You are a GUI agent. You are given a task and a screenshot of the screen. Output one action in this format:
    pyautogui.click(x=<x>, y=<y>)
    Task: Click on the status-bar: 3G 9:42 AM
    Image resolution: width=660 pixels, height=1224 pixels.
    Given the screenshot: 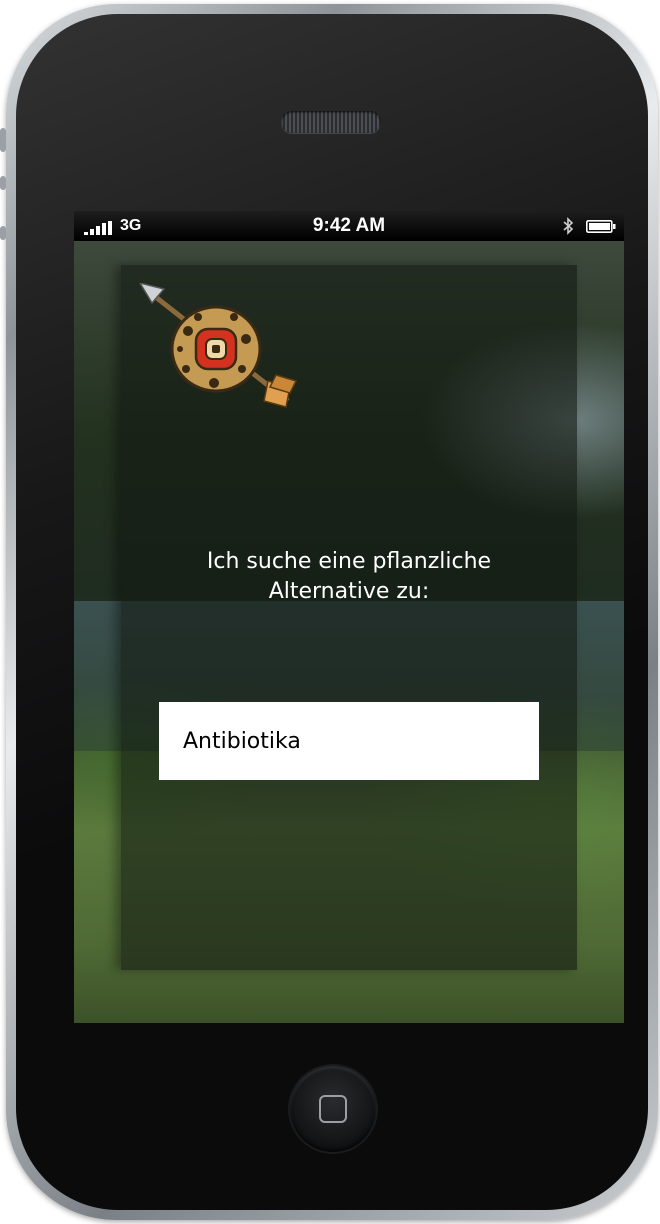 What is the action you would take?
    pyautogui.click(x=349, y=226)
    